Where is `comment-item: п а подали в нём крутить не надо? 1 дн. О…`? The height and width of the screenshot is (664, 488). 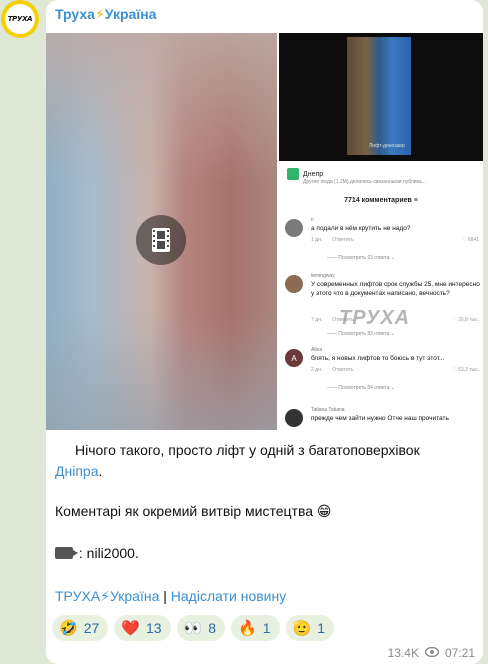
comment-item: п а подали в нём крутить не надо? 1 дн. О… is located at coordinates (384, 242).